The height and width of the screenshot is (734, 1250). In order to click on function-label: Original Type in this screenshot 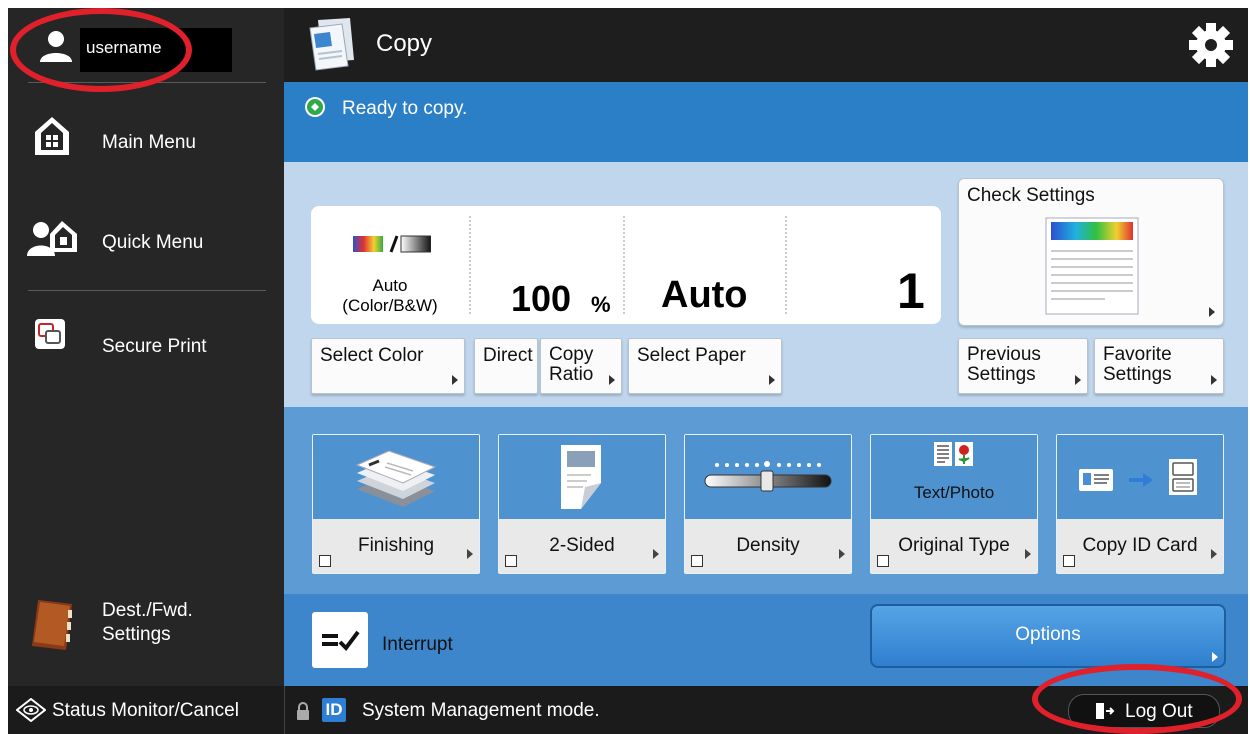, I will do `click(954, 545)`.